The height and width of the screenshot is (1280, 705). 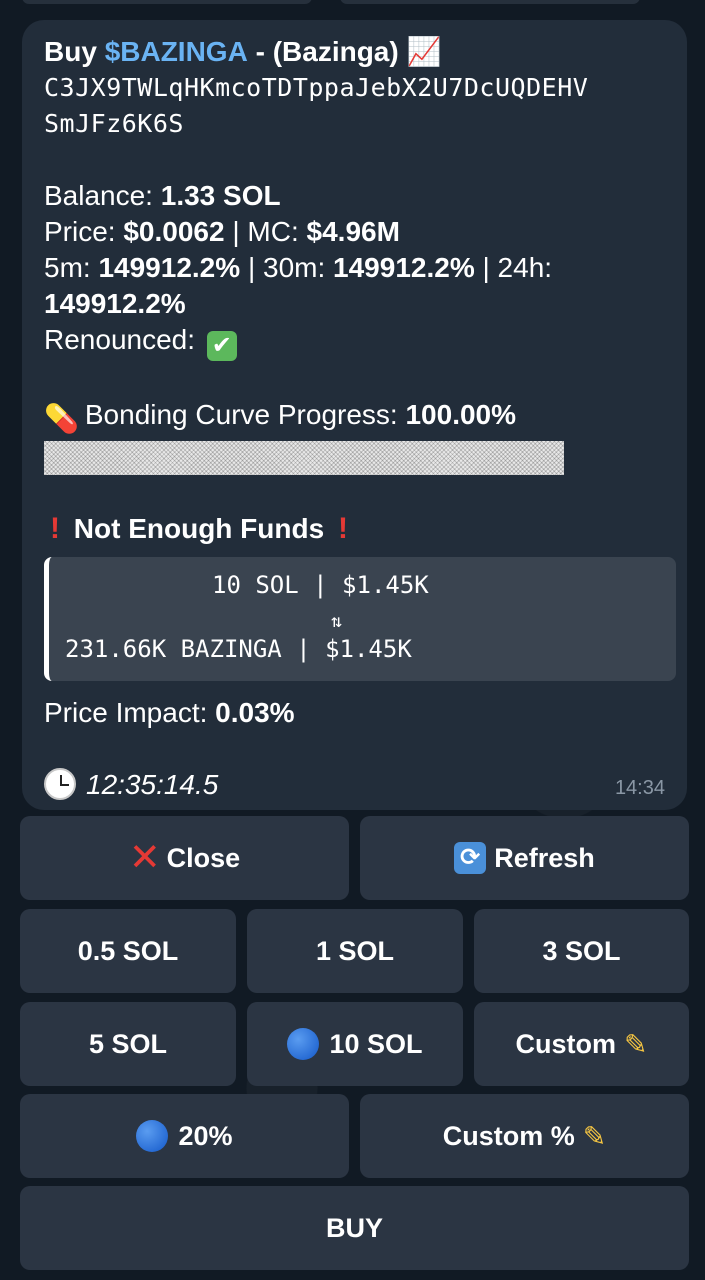 What do you see at coordinates (524, 858) in the screenshot?
I see `refresh-button: ⟳ Refresh` at bounding box center [524, 858].